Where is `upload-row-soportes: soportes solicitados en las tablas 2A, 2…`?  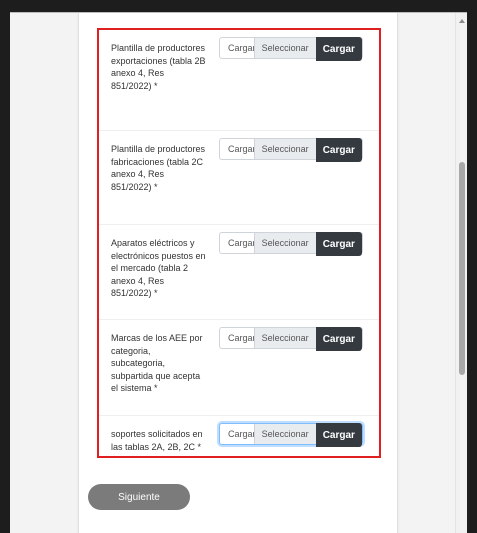
upload-row-soportes: soportes solicitados en las tablas 2A, 2… is located at coordinates (239, 436).